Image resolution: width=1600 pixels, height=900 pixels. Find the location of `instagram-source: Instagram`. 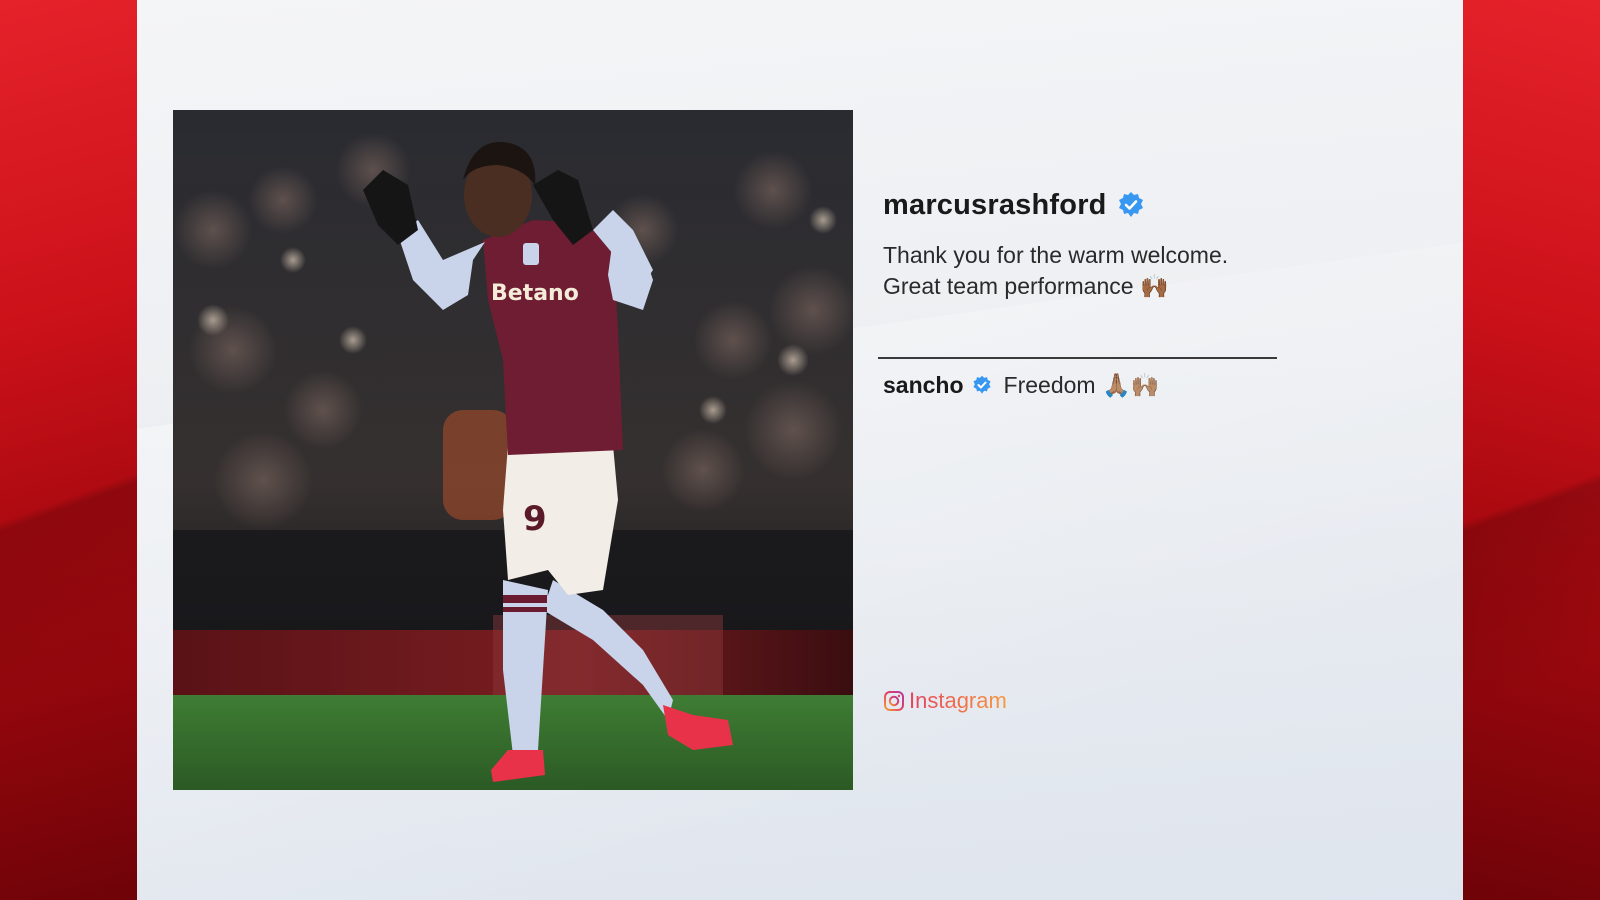

instagram-source: Instagram is located at coordinates (945, 701).